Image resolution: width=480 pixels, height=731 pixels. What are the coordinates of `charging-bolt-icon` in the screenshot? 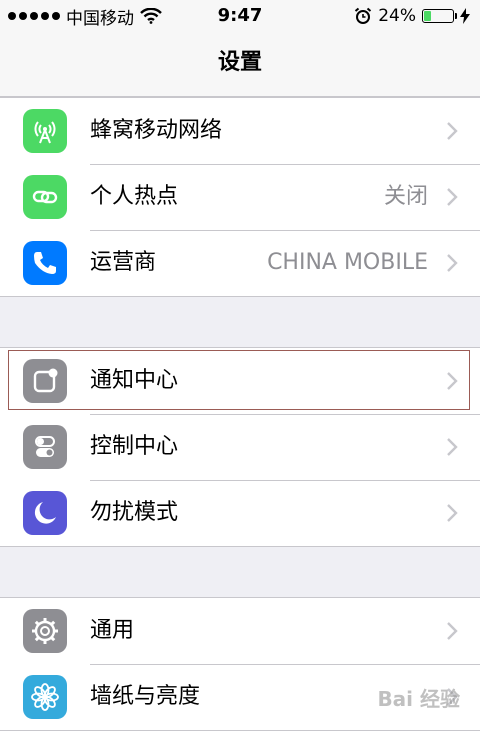 It's located at (465, 16).